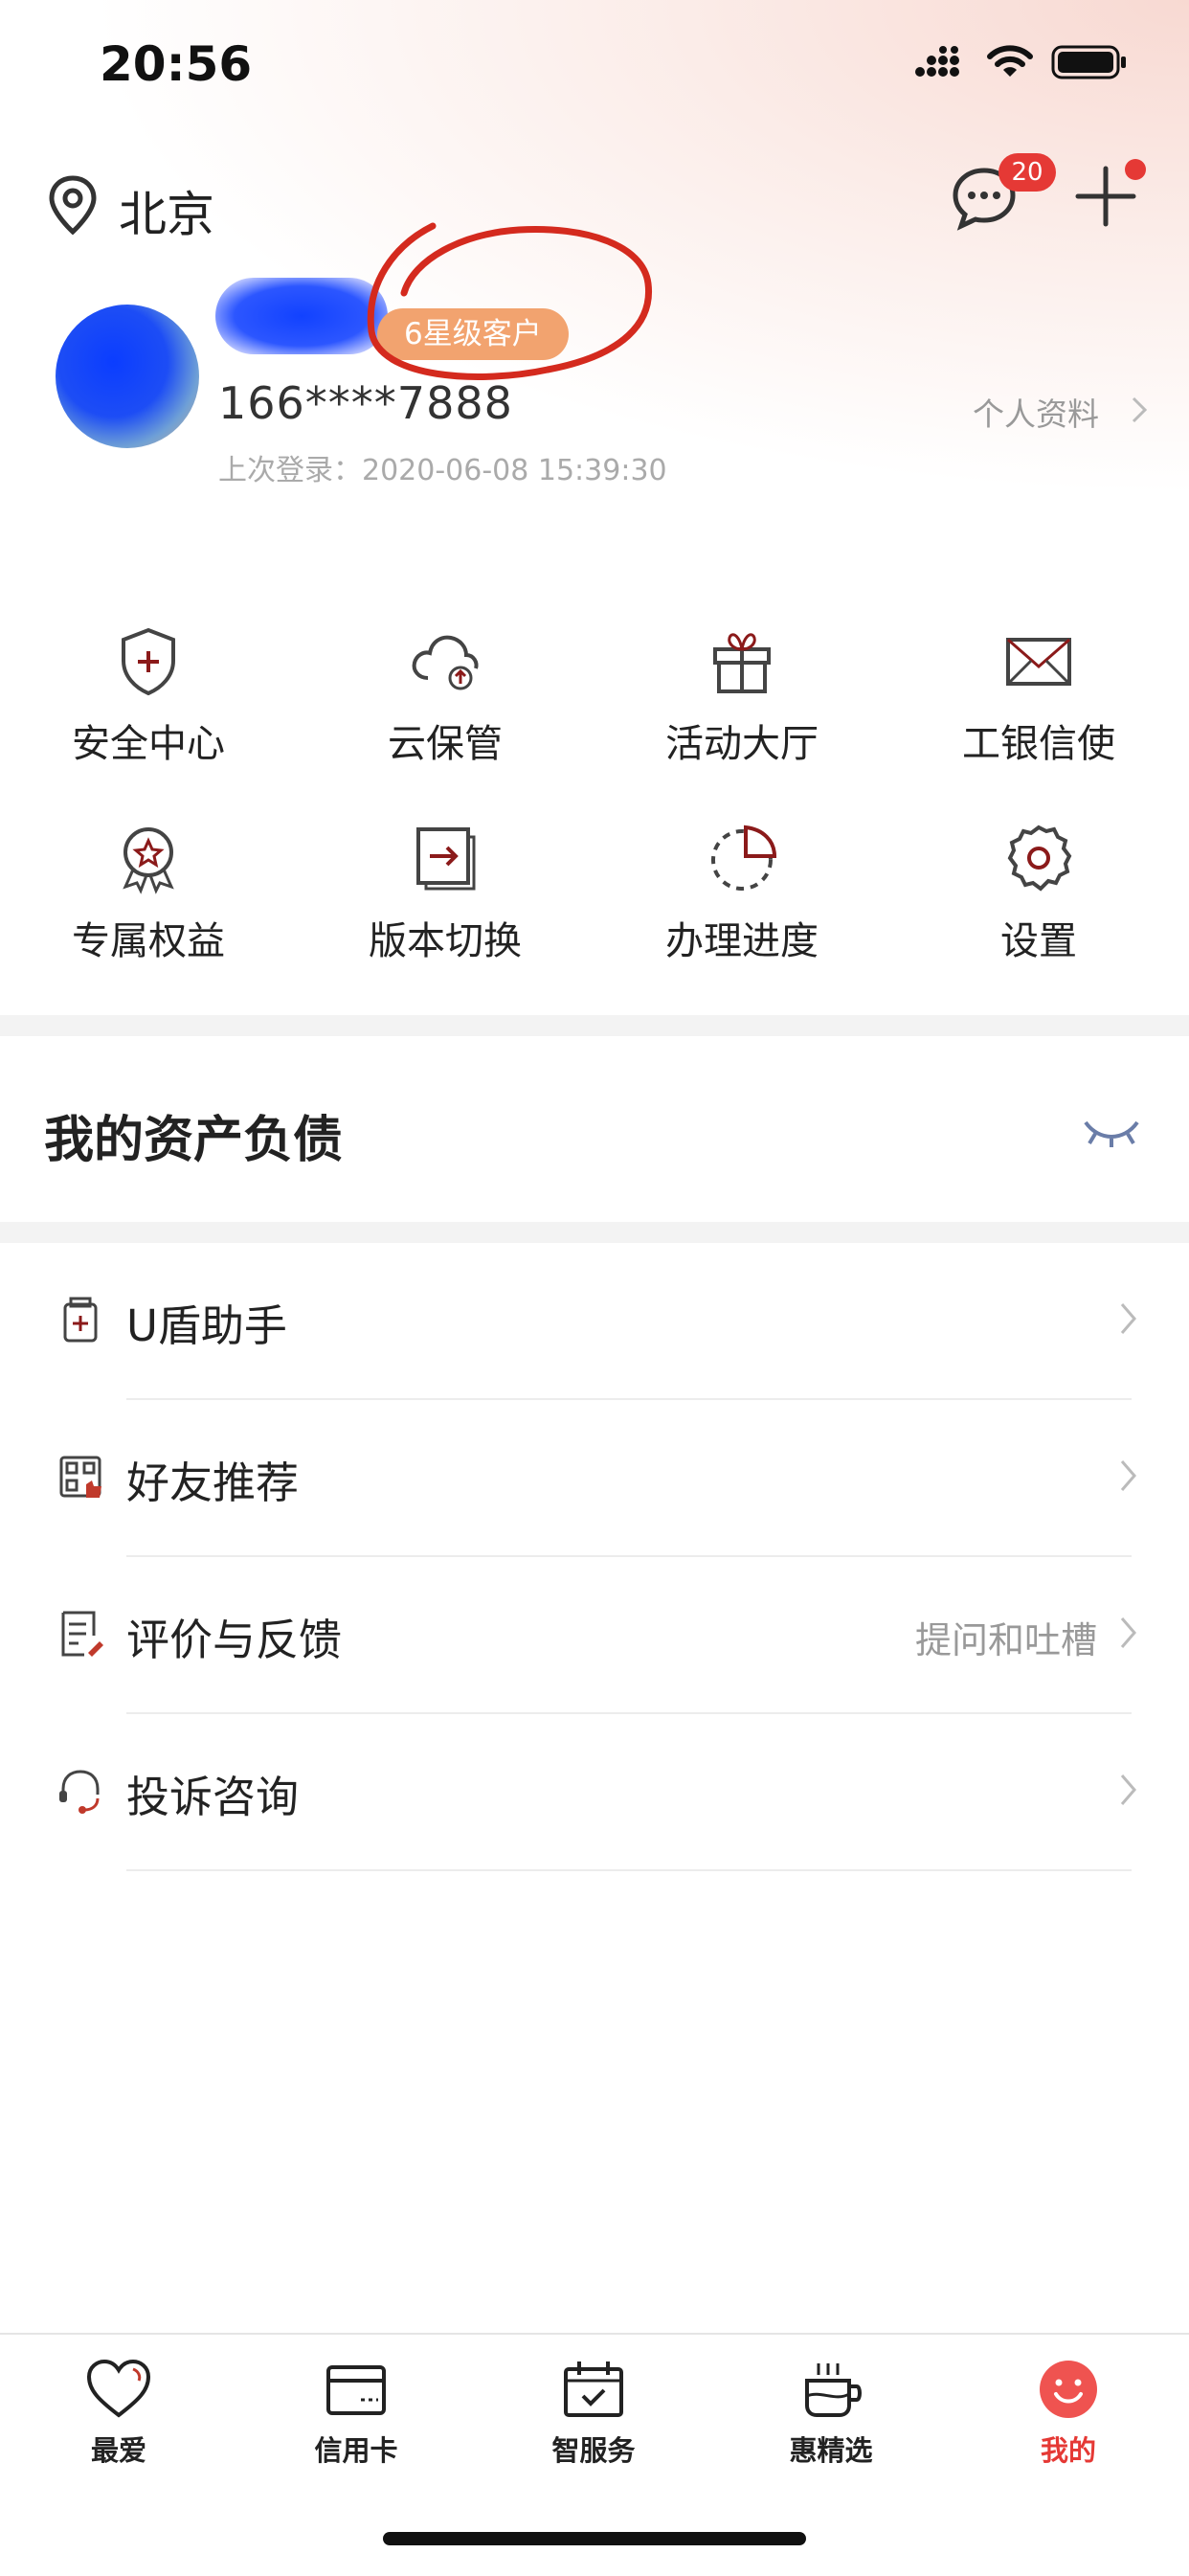  I want to click on quick-action-security-center: 安全中心, so click(148, 695).